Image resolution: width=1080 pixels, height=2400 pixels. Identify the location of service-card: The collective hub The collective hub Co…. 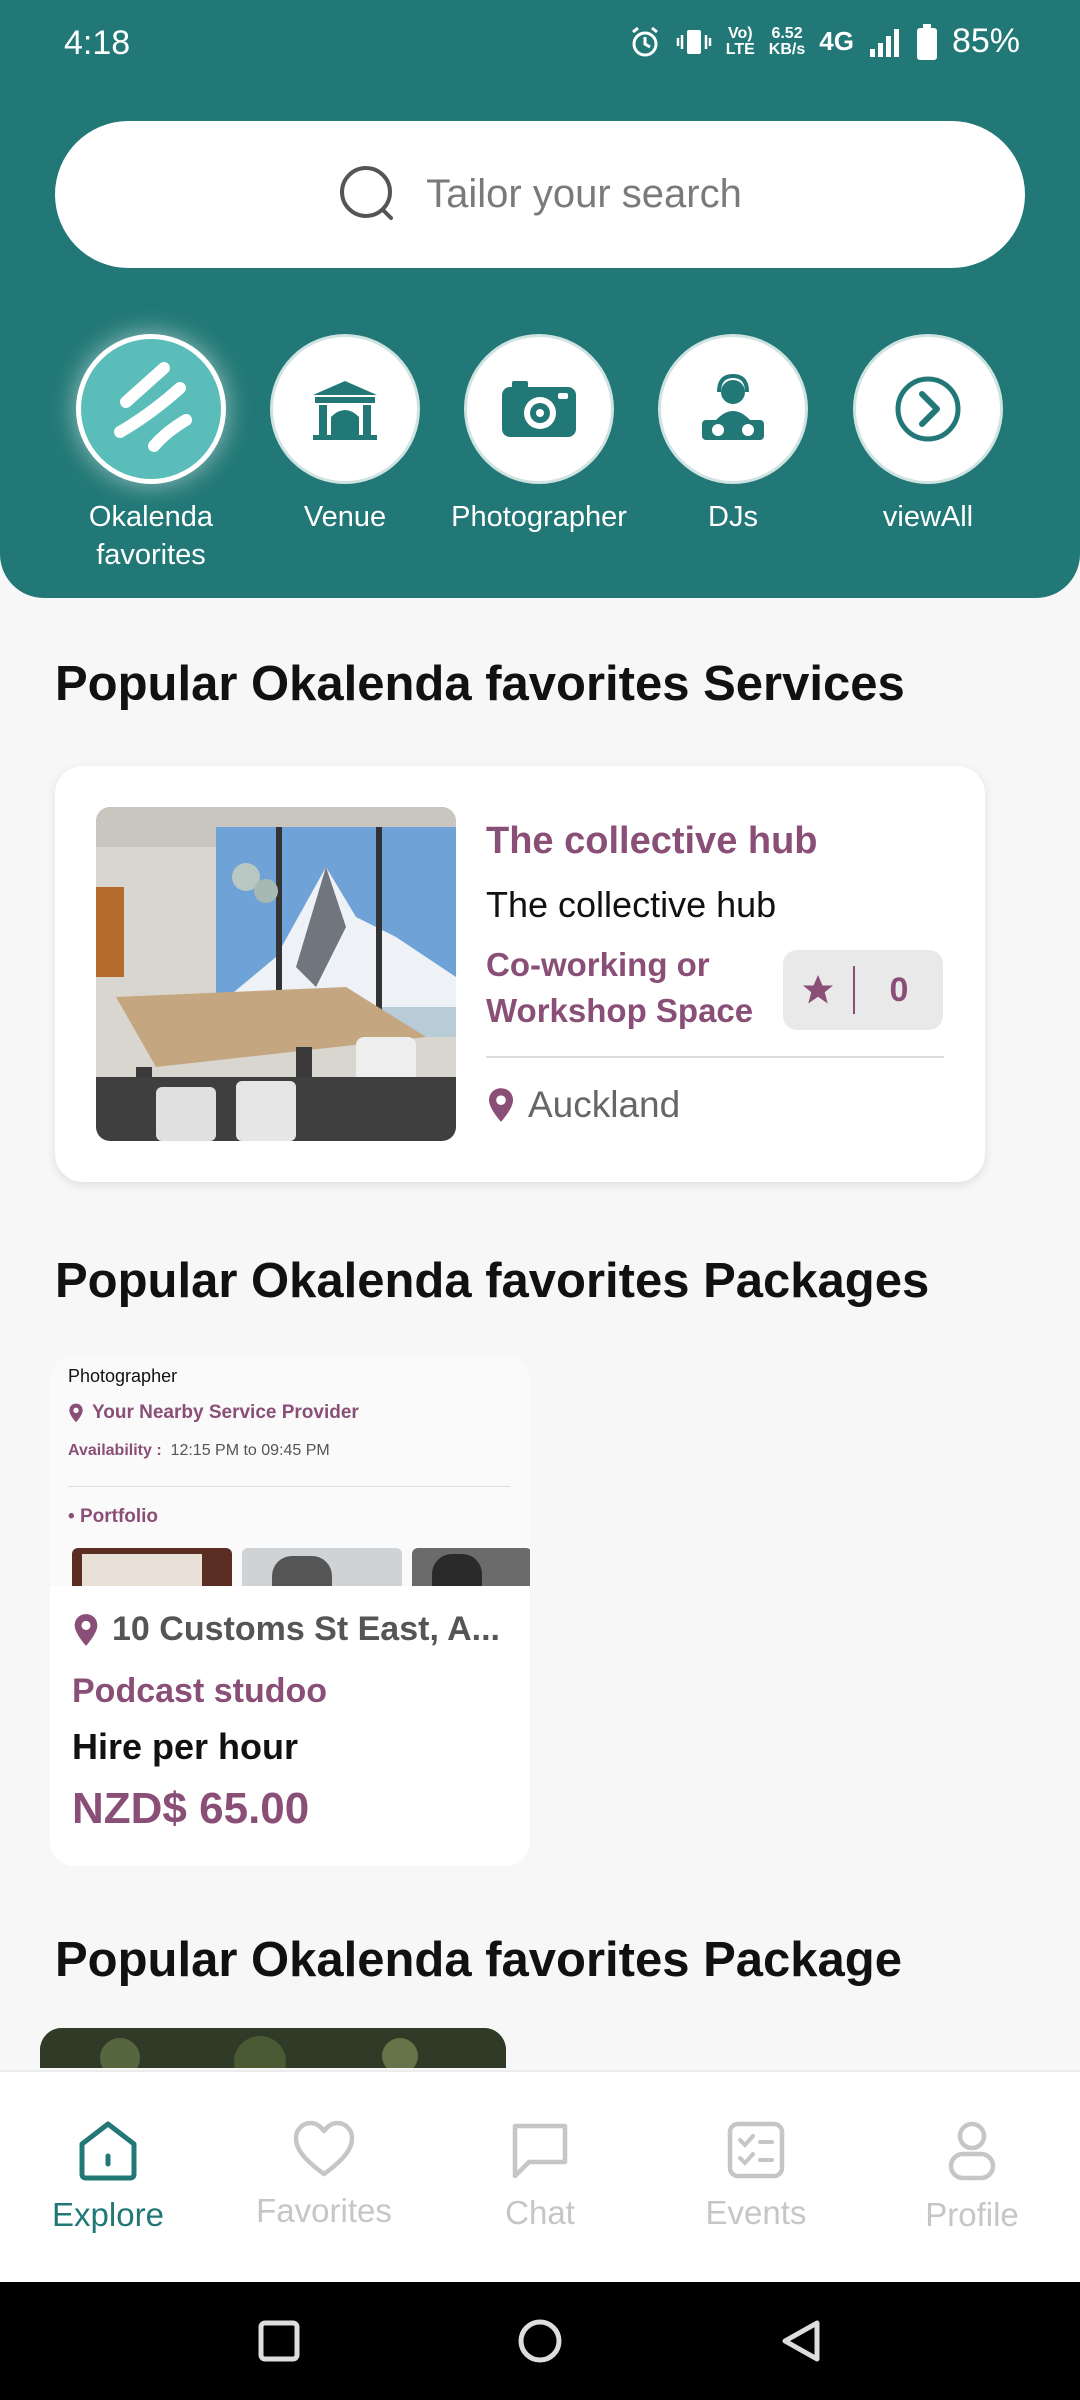
(520, 974).